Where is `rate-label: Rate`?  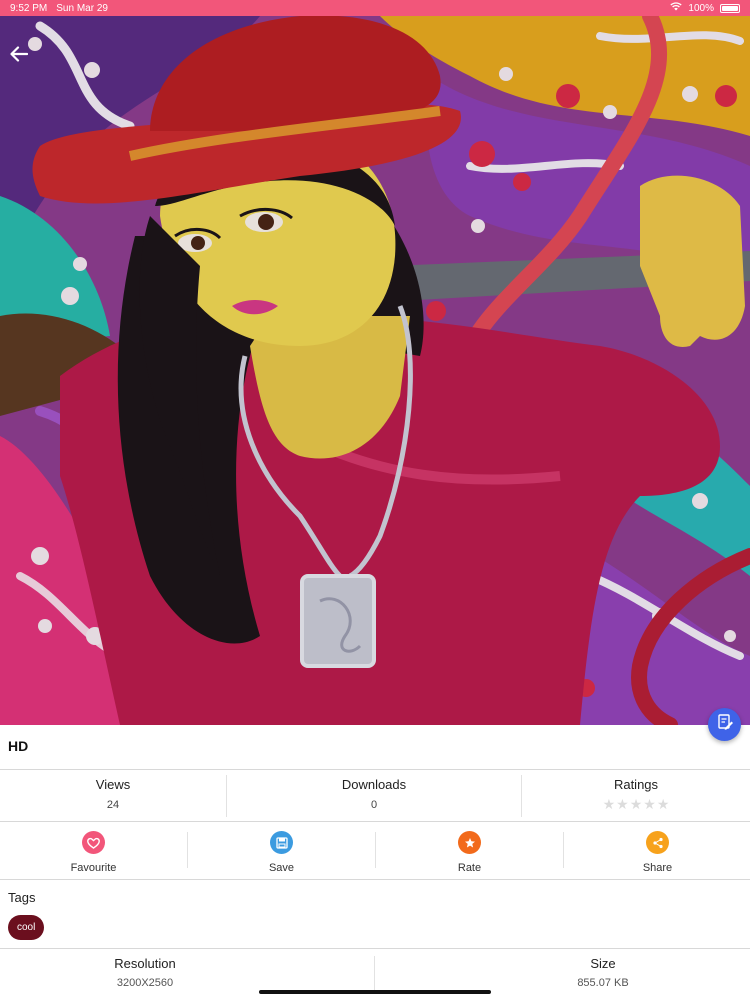
rate-label: Rate is located at coordinates (469, 868).